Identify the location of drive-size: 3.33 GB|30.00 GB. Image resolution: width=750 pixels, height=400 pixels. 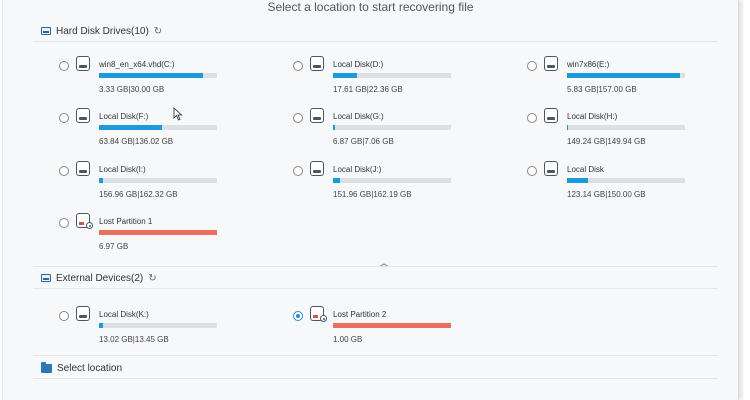
(132, 89).